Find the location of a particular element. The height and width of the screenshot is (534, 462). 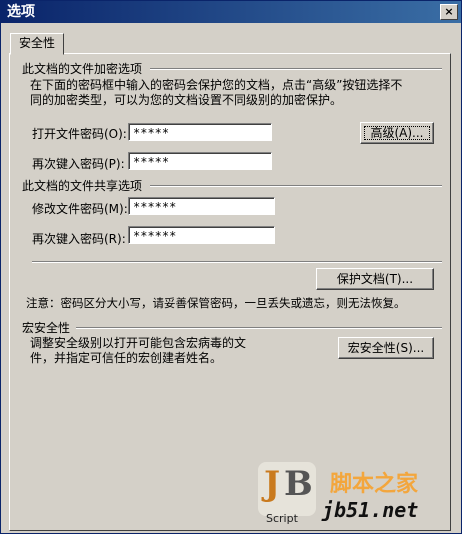

watermark-url: jb51.net is located at coordinates (370, 510).